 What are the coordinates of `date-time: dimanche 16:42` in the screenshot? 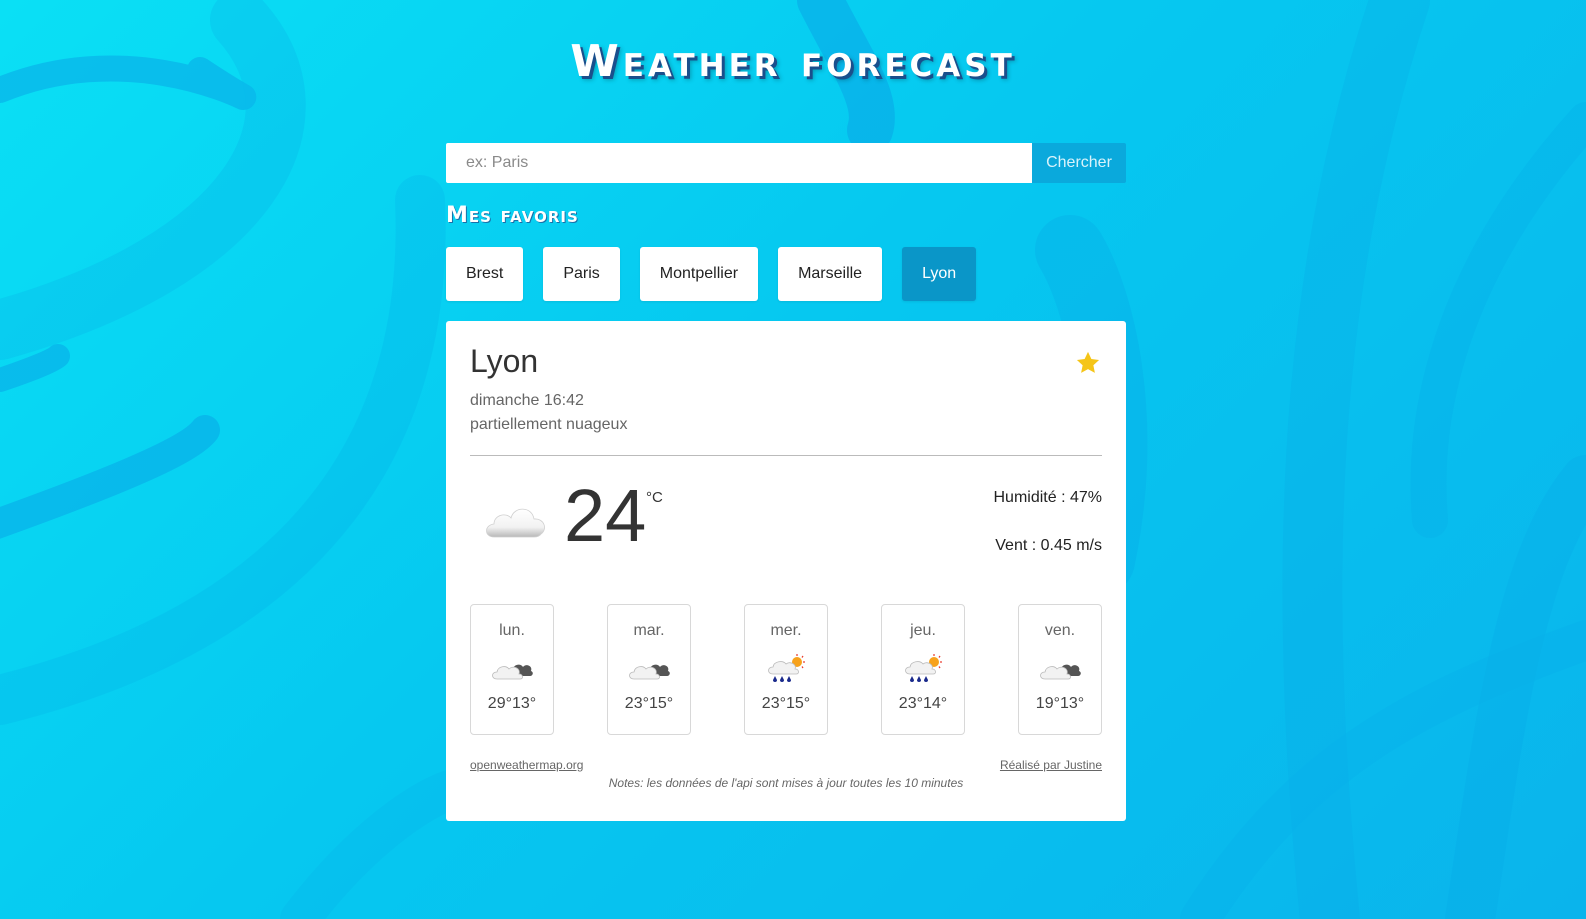 It's located at (527, 400).